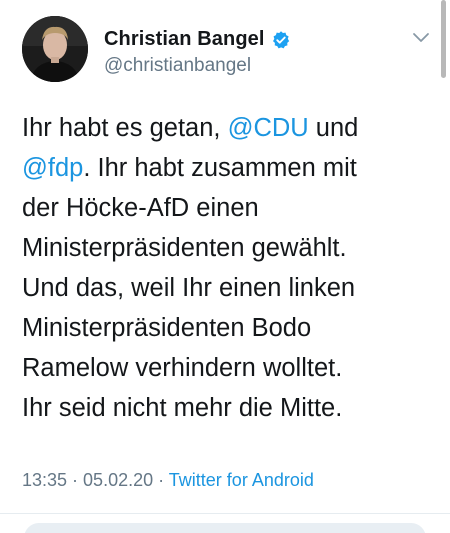 The height and width of the screenshot is (533, 450). What do you see at coordinates (118, 480) in the screenshot?
I see `tweet-date: 05.02.20` at bounding box center [118, 480].